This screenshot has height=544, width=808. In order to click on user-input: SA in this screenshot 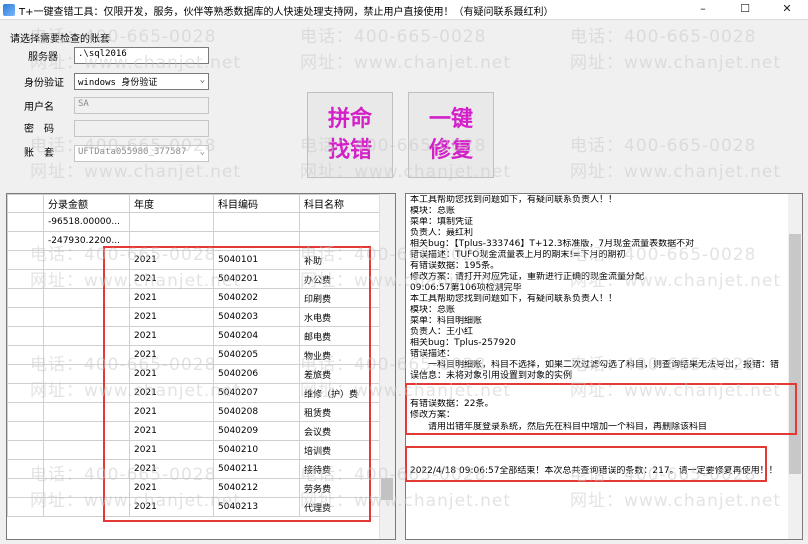, I will do `click(141, 105)`.